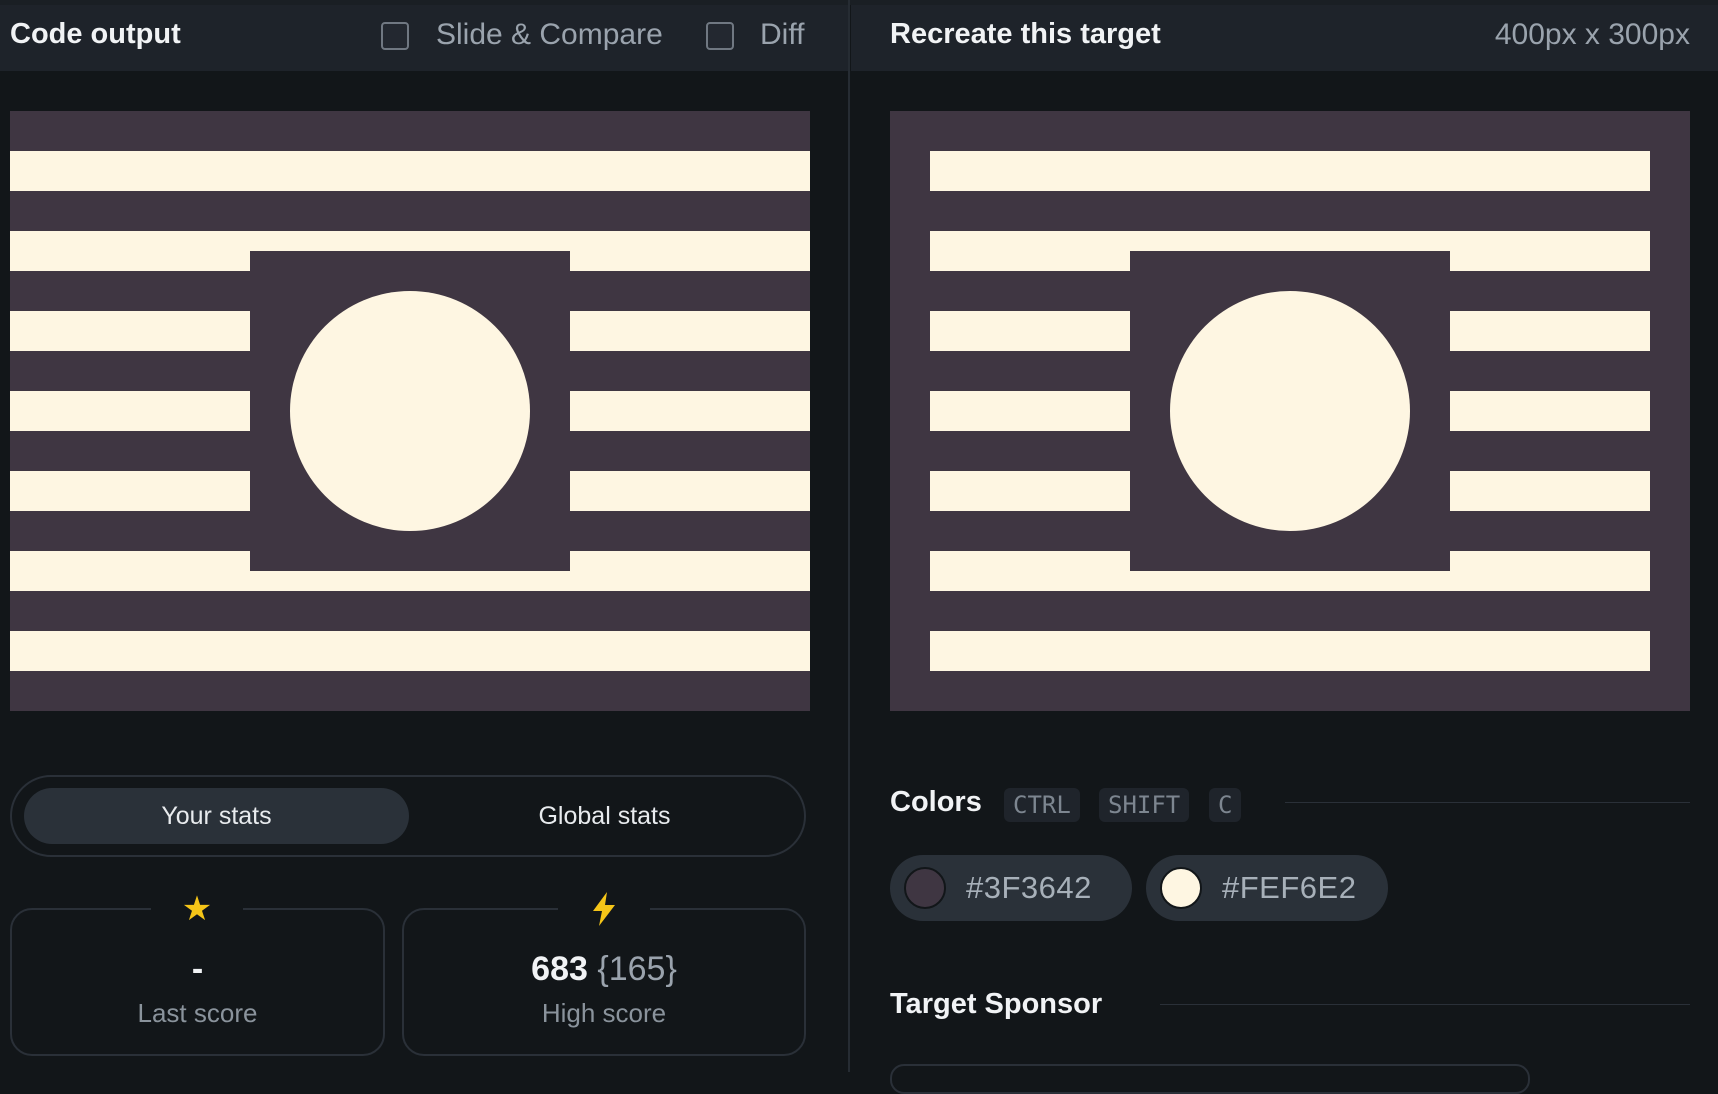  Describe the element at coordinates (1029, 887) in the screenshot. I see `swatch-hex: #3F3642` at that location.